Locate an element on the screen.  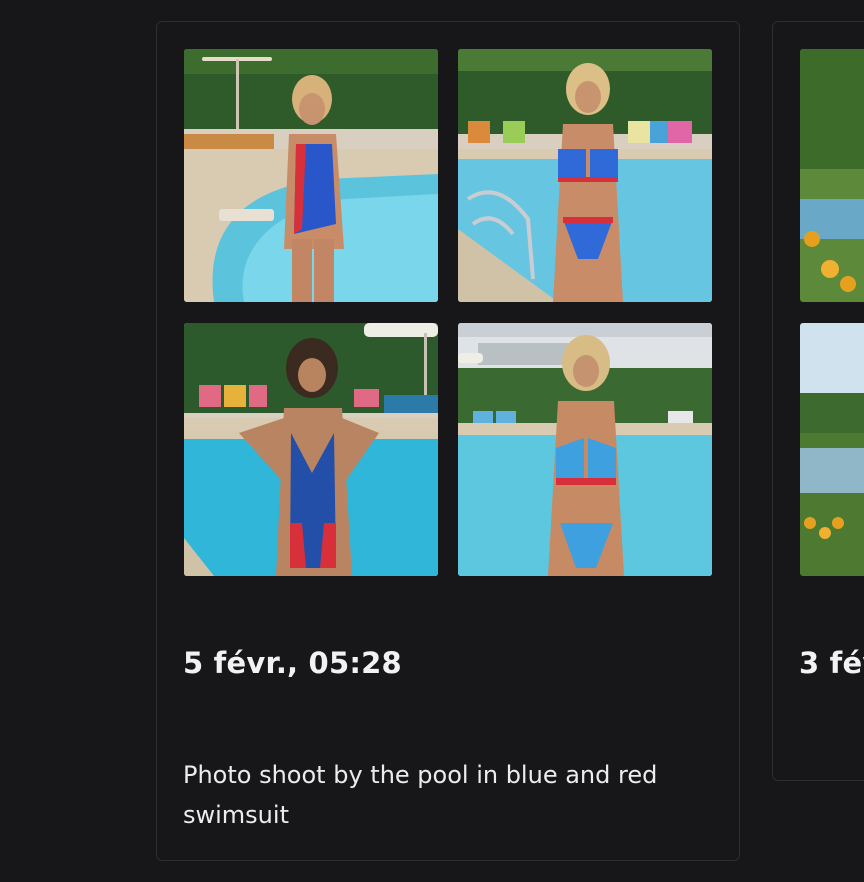
generation-card-next: 3 fév is located at coordinates (818, 401).